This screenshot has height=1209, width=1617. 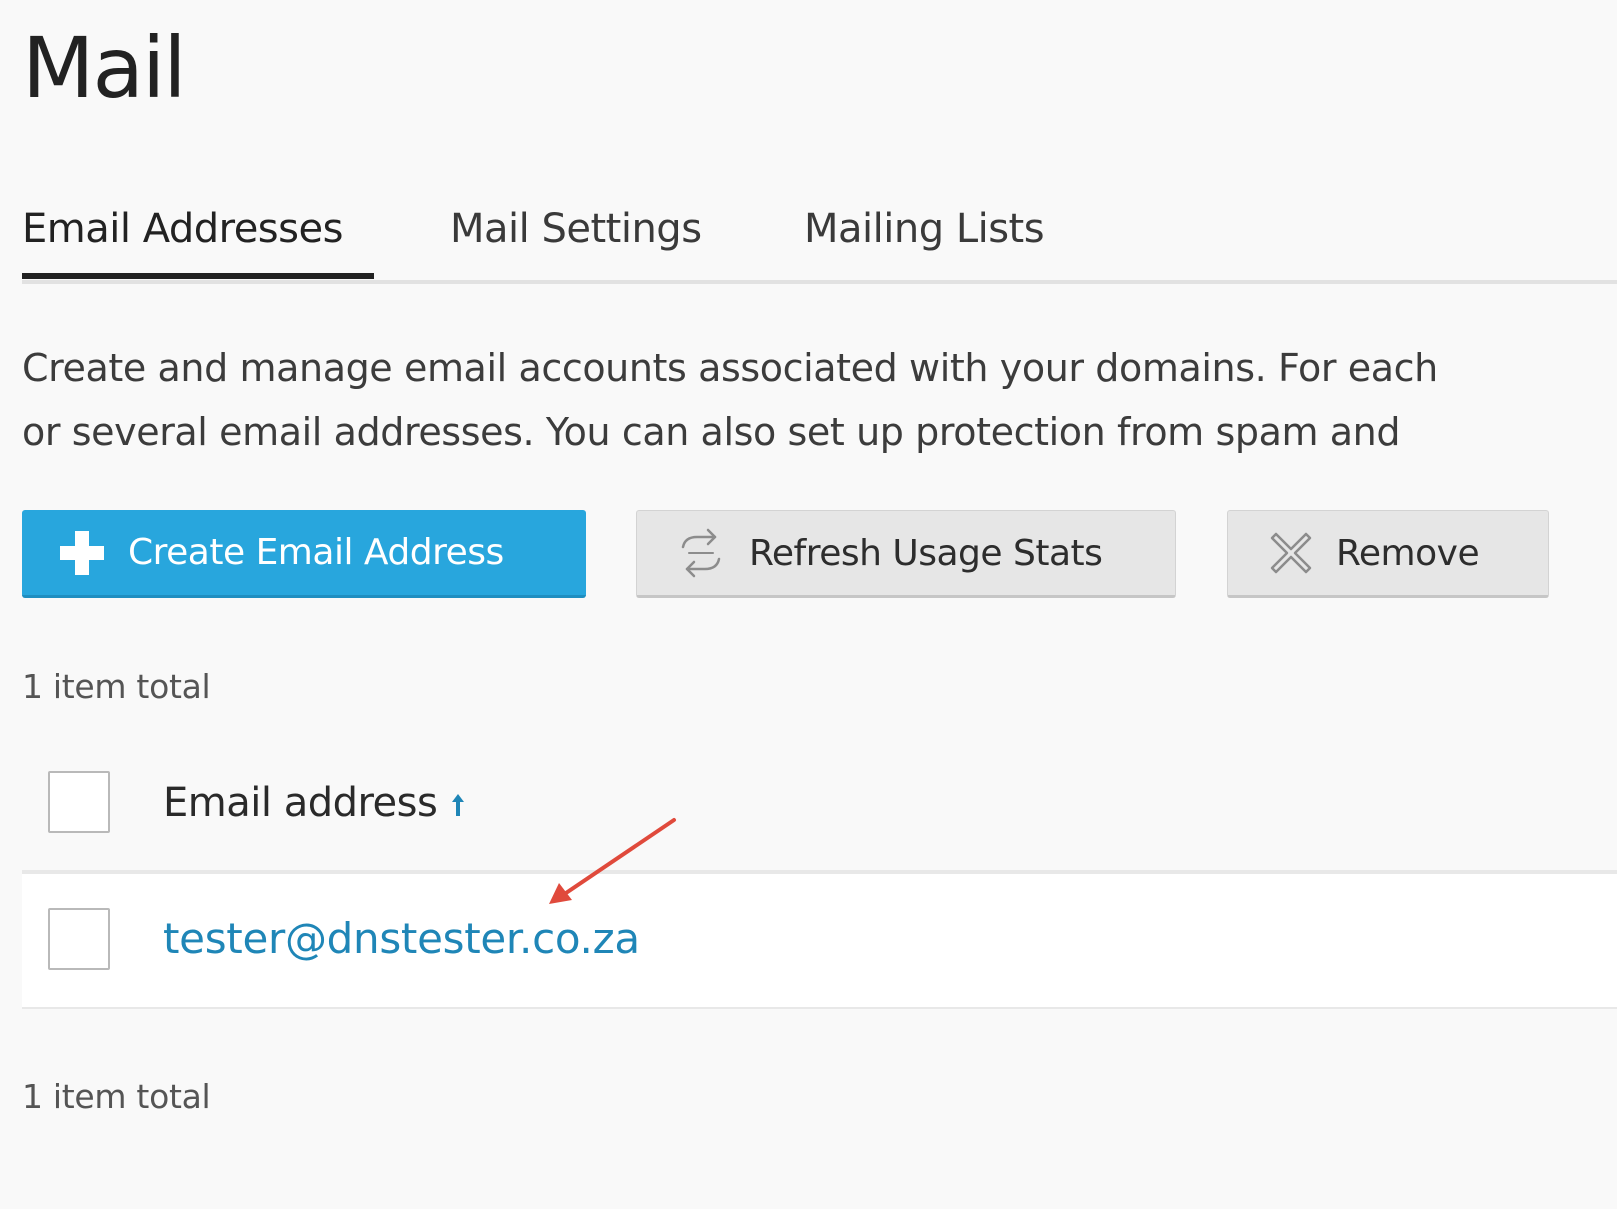 I want to click on remove-x-icon, so click(x=1291, y=553).